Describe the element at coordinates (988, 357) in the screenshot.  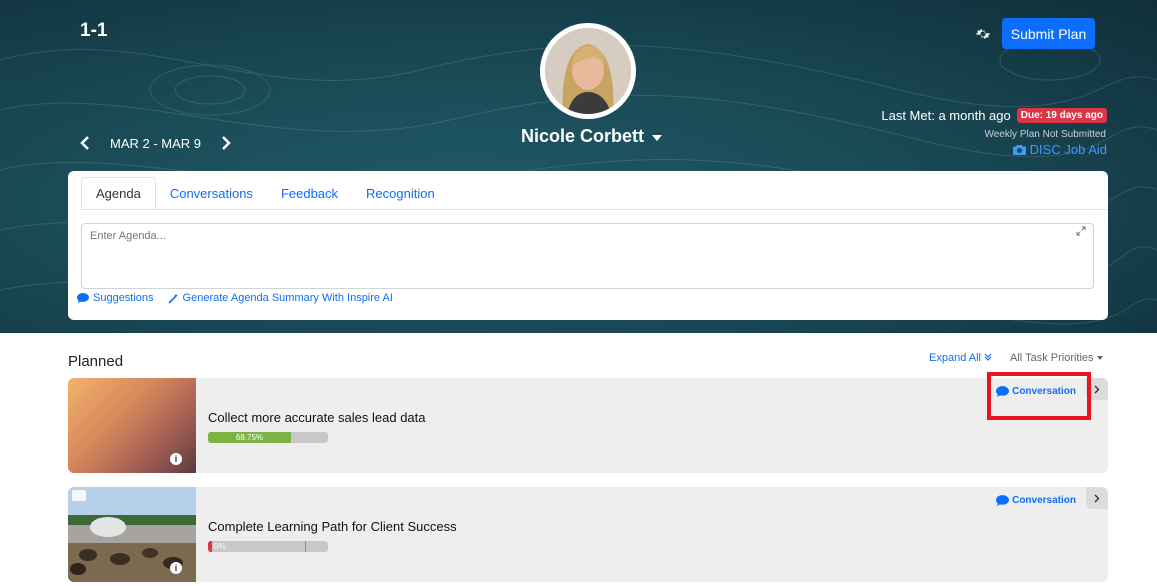
I see `double-chevron-down-icon` at that location.